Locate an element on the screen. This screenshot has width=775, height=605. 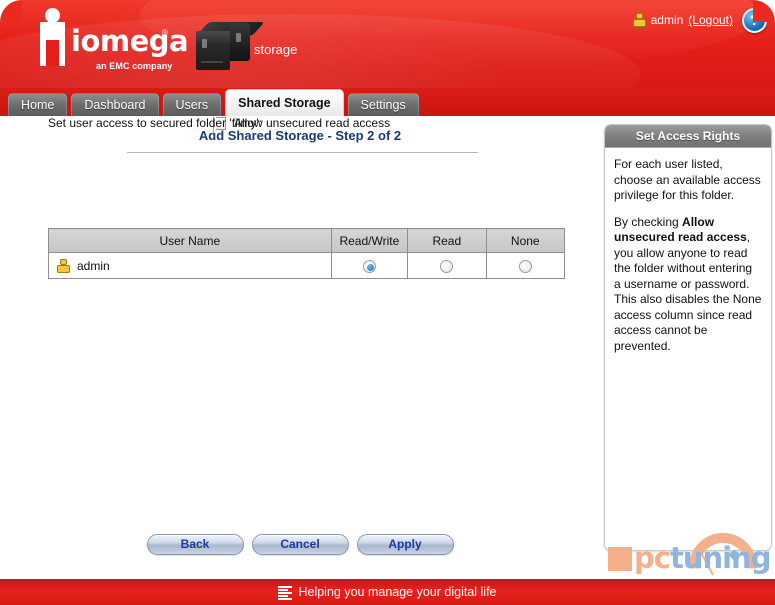
table-header-row: User Name Read/Write Read None is located at coordinates (307, 240).